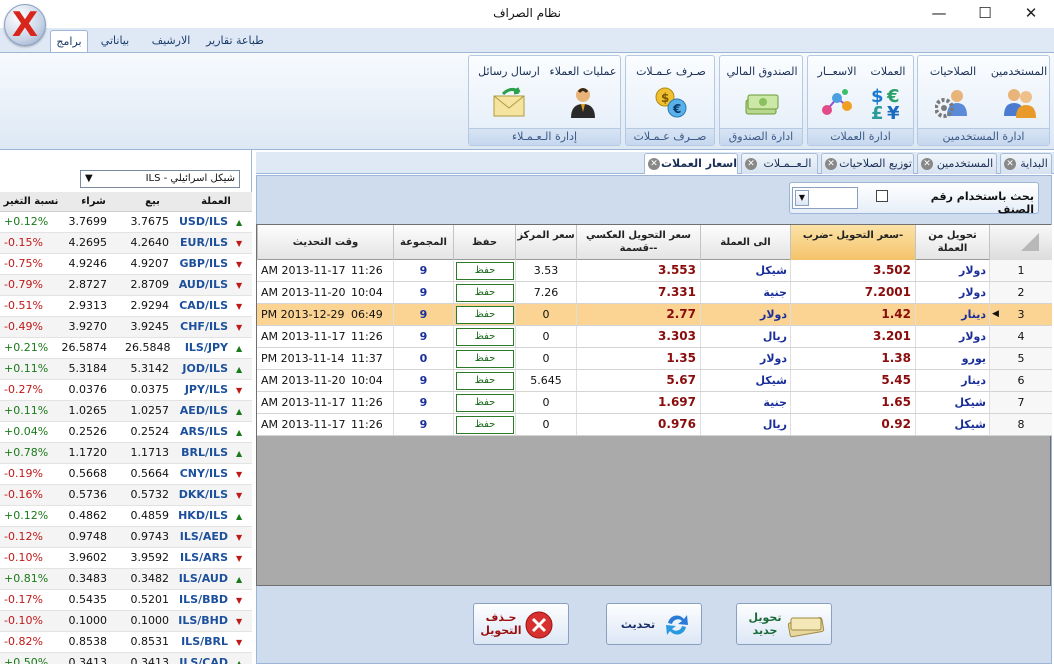 This screenshot has height=664, width=1054. I want to click on conversion-rate: 5.45, so click(852, 380).